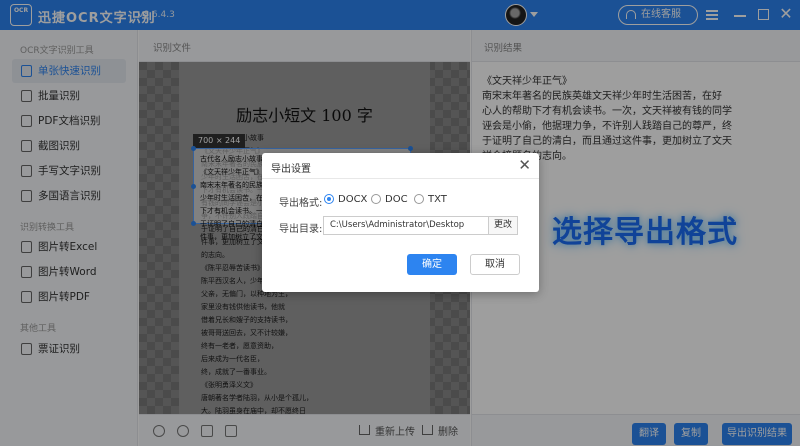  I want to click on format-label: DOCX, so click(353, 199).